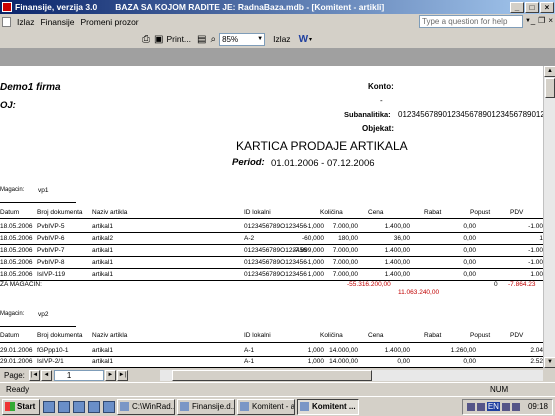 The height and width of the screenshot is (416, 555). Describe the element at coordinates (376, 212) in the screenshot. I see `col-cena: Cena` at that location.